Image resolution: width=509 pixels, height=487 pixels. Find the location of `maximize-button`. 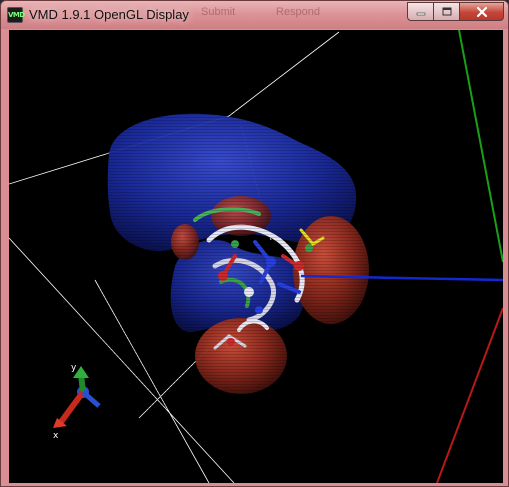

maximize-button is located at coordinates (446, 11).